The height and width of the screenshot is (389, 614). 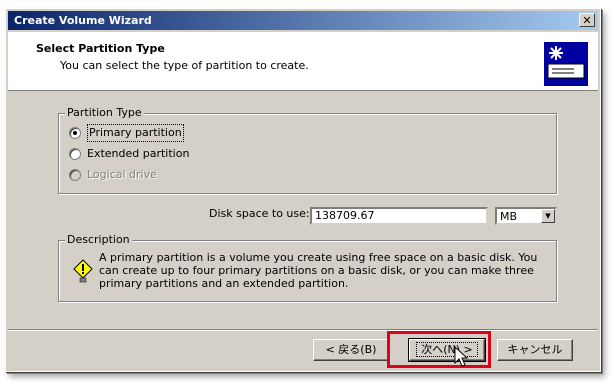 I want to click on radio-button, so click(x=75, y=154).